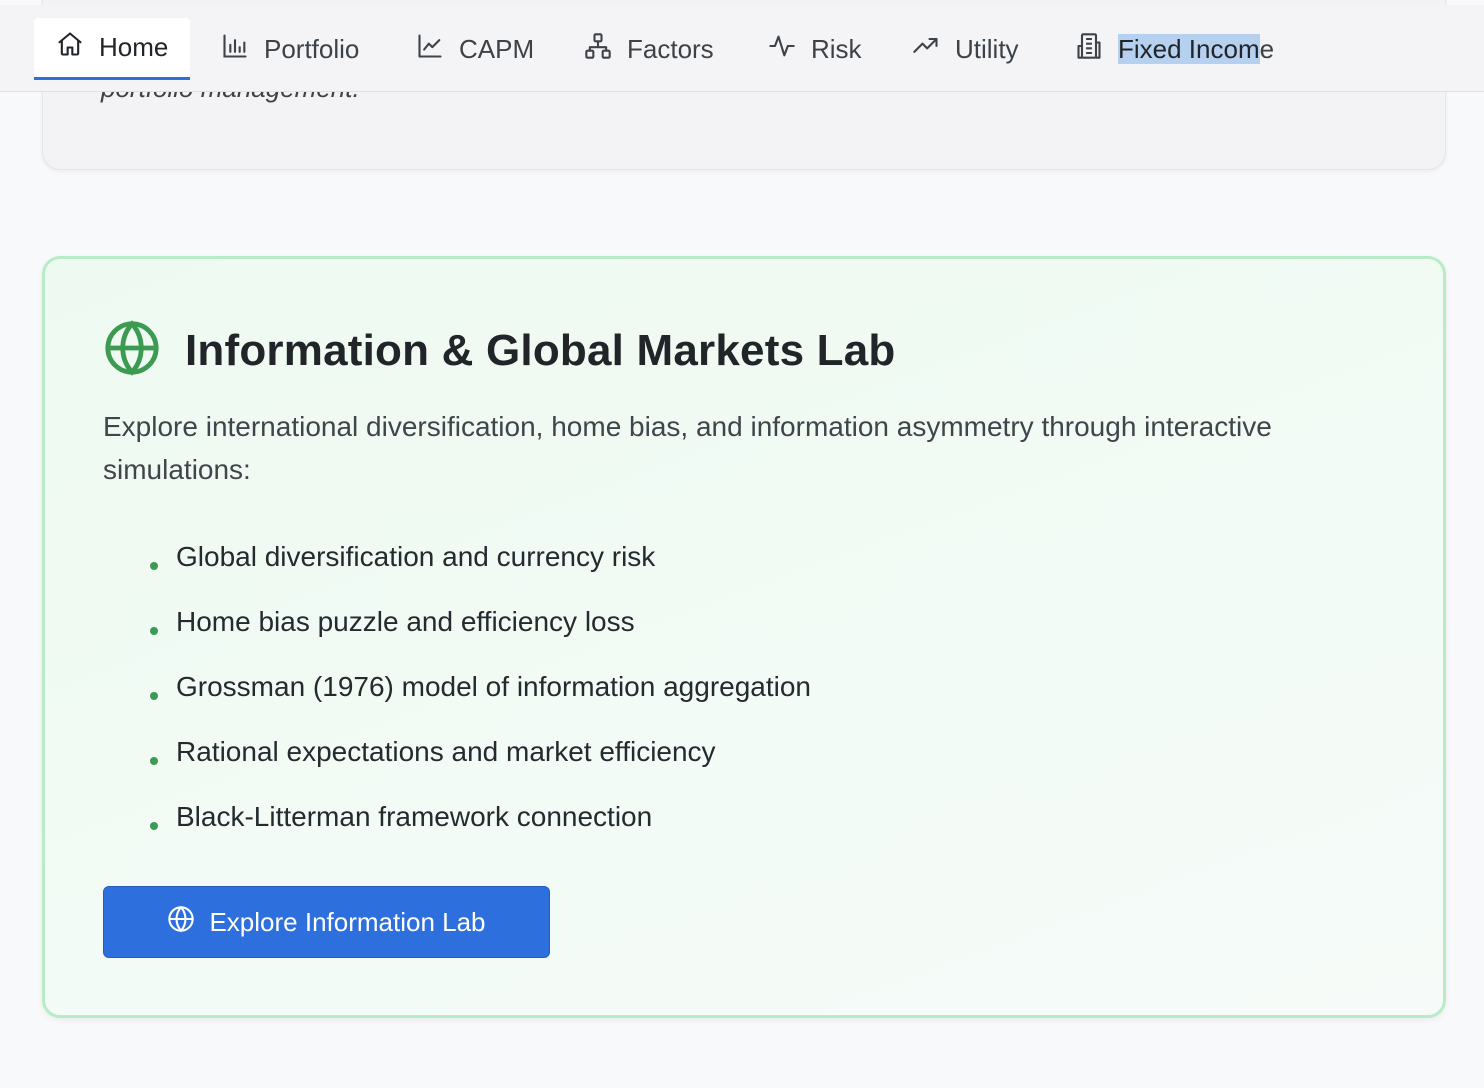 The height and width of the screenshot is (1088, 1484). I want to click on list-item-text: Black-Litterman framework connection, so click(414, 816).